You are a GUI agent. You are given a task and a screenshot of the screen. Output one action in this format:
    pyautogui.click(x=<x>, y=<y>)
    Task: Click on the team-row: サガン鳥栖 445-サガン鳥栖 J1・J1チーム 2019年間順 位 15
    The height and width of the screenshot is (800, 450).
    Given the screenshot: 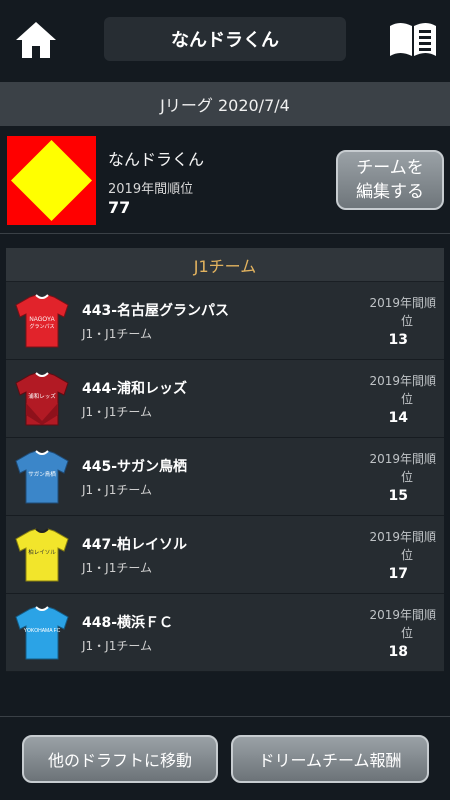 What is the action you would take?
    pyautogui.click(x=225, y=477)
    